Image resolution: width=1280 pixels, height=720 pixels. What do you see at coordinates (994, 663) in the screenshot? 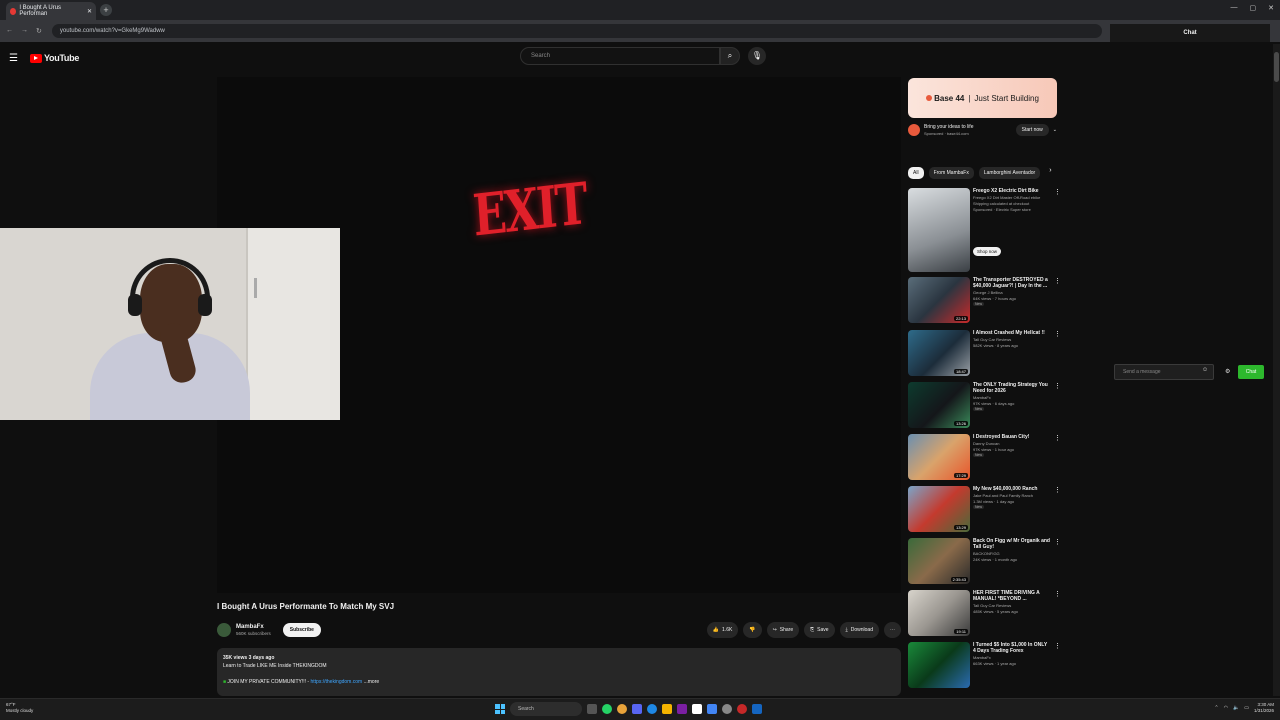
I see `rec-meta: 663K views · 1 year ago` at bounding box center [994, 663].